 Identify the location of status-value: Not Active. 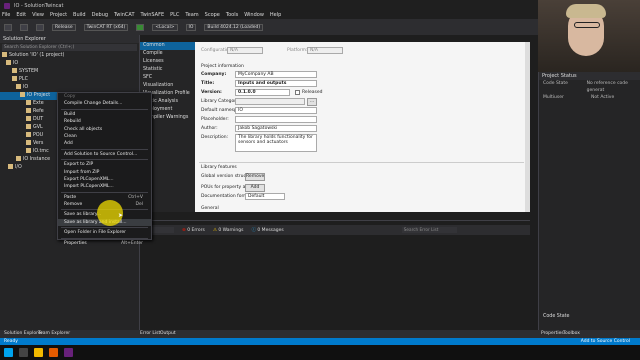
(603, 97).